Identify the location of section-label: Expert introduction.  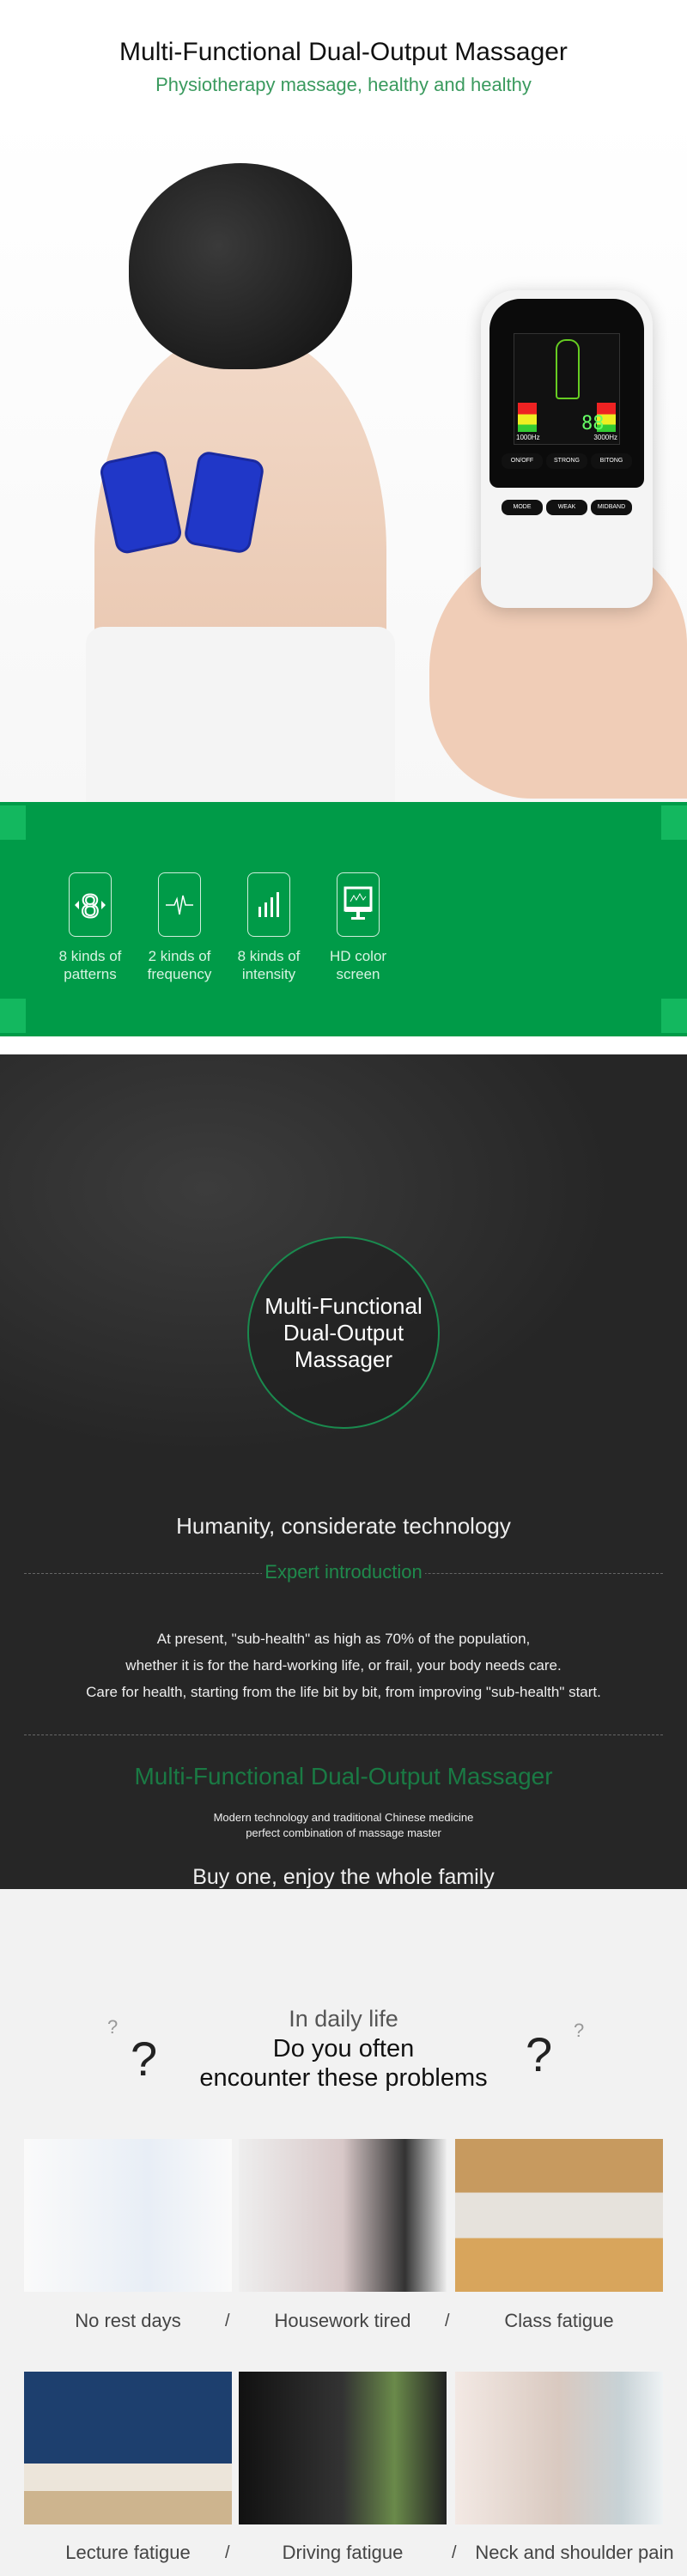
(343, 1572).